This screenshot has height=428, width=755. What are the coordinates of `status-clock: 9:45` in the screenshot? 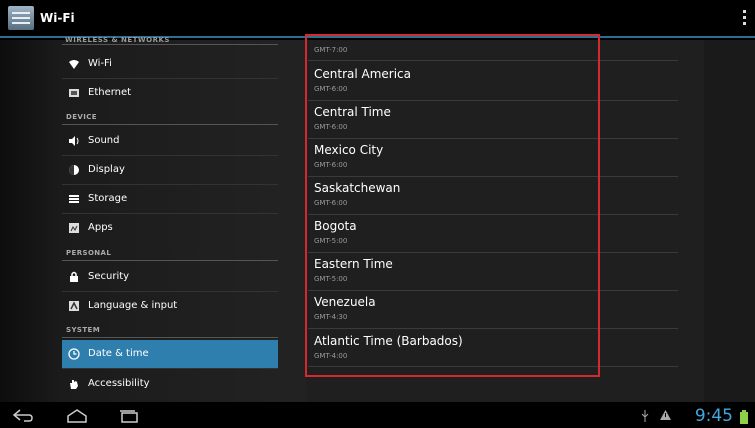 It's located at (713, 416).